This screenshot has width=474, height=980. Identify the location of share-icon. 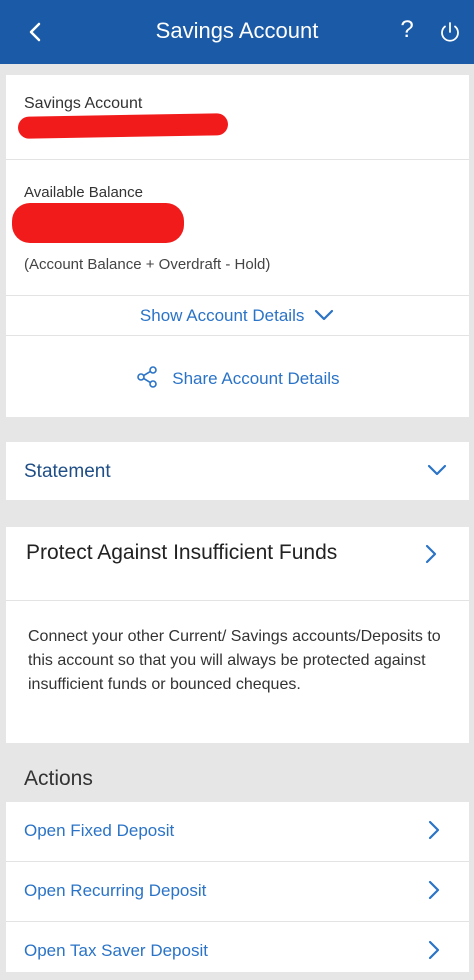
(146, 377).